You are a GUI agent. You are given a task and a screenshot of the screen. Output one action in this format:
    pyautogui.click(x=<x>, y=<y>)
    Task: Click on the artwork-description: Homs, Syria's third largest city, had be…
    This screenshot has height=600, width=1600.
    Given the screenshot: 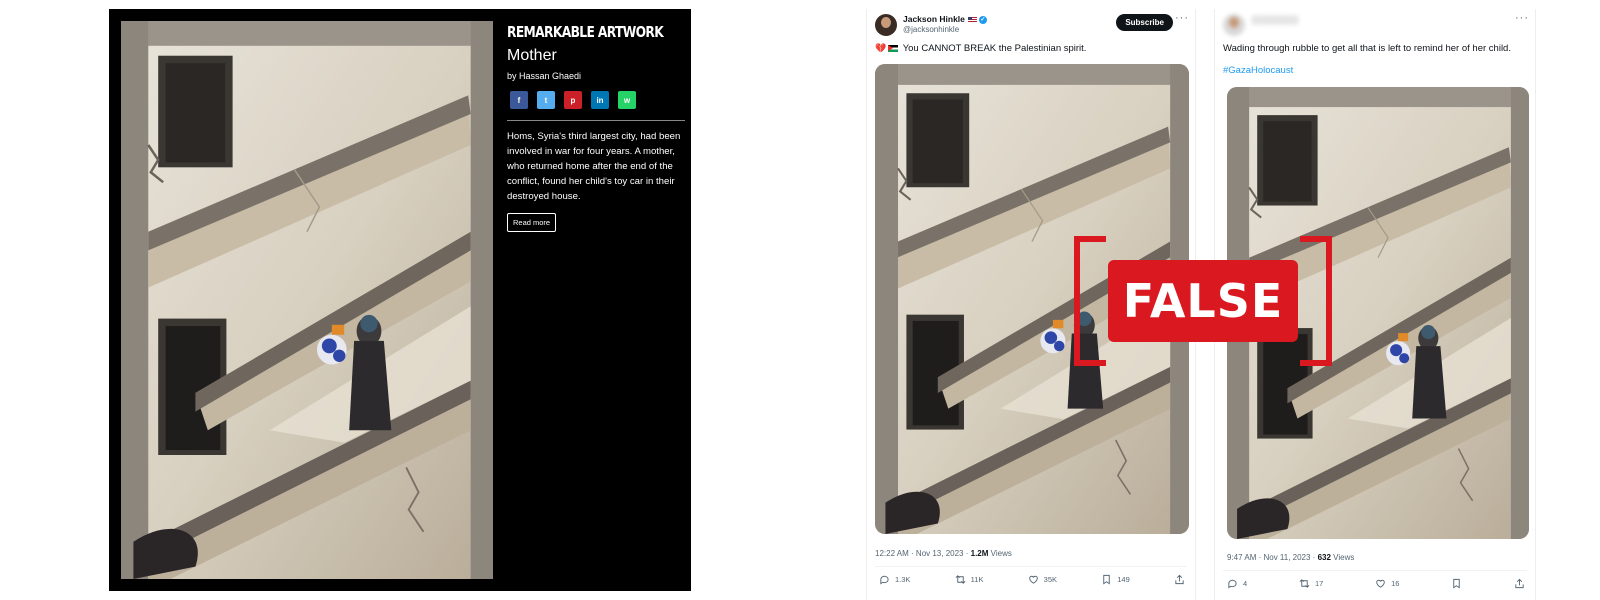 What is the action you would take?
    pyautogui.click(x=594, y=166)
    